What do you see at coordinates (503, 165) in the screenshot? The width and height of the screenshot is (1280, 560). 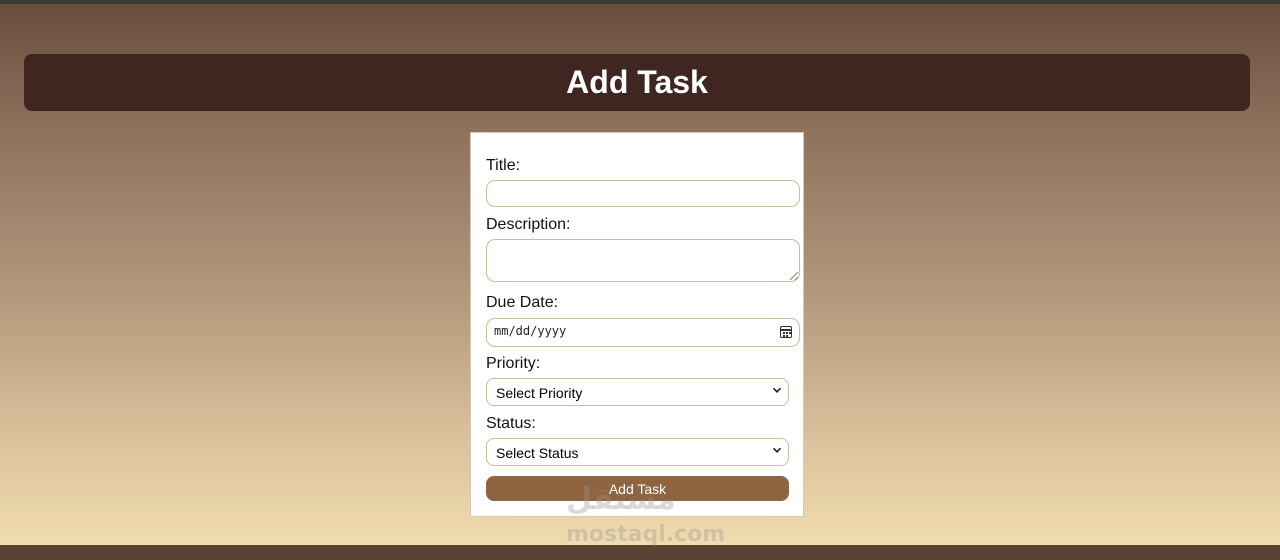 I see `title-label: Title:` at bounding box center [503, 165].